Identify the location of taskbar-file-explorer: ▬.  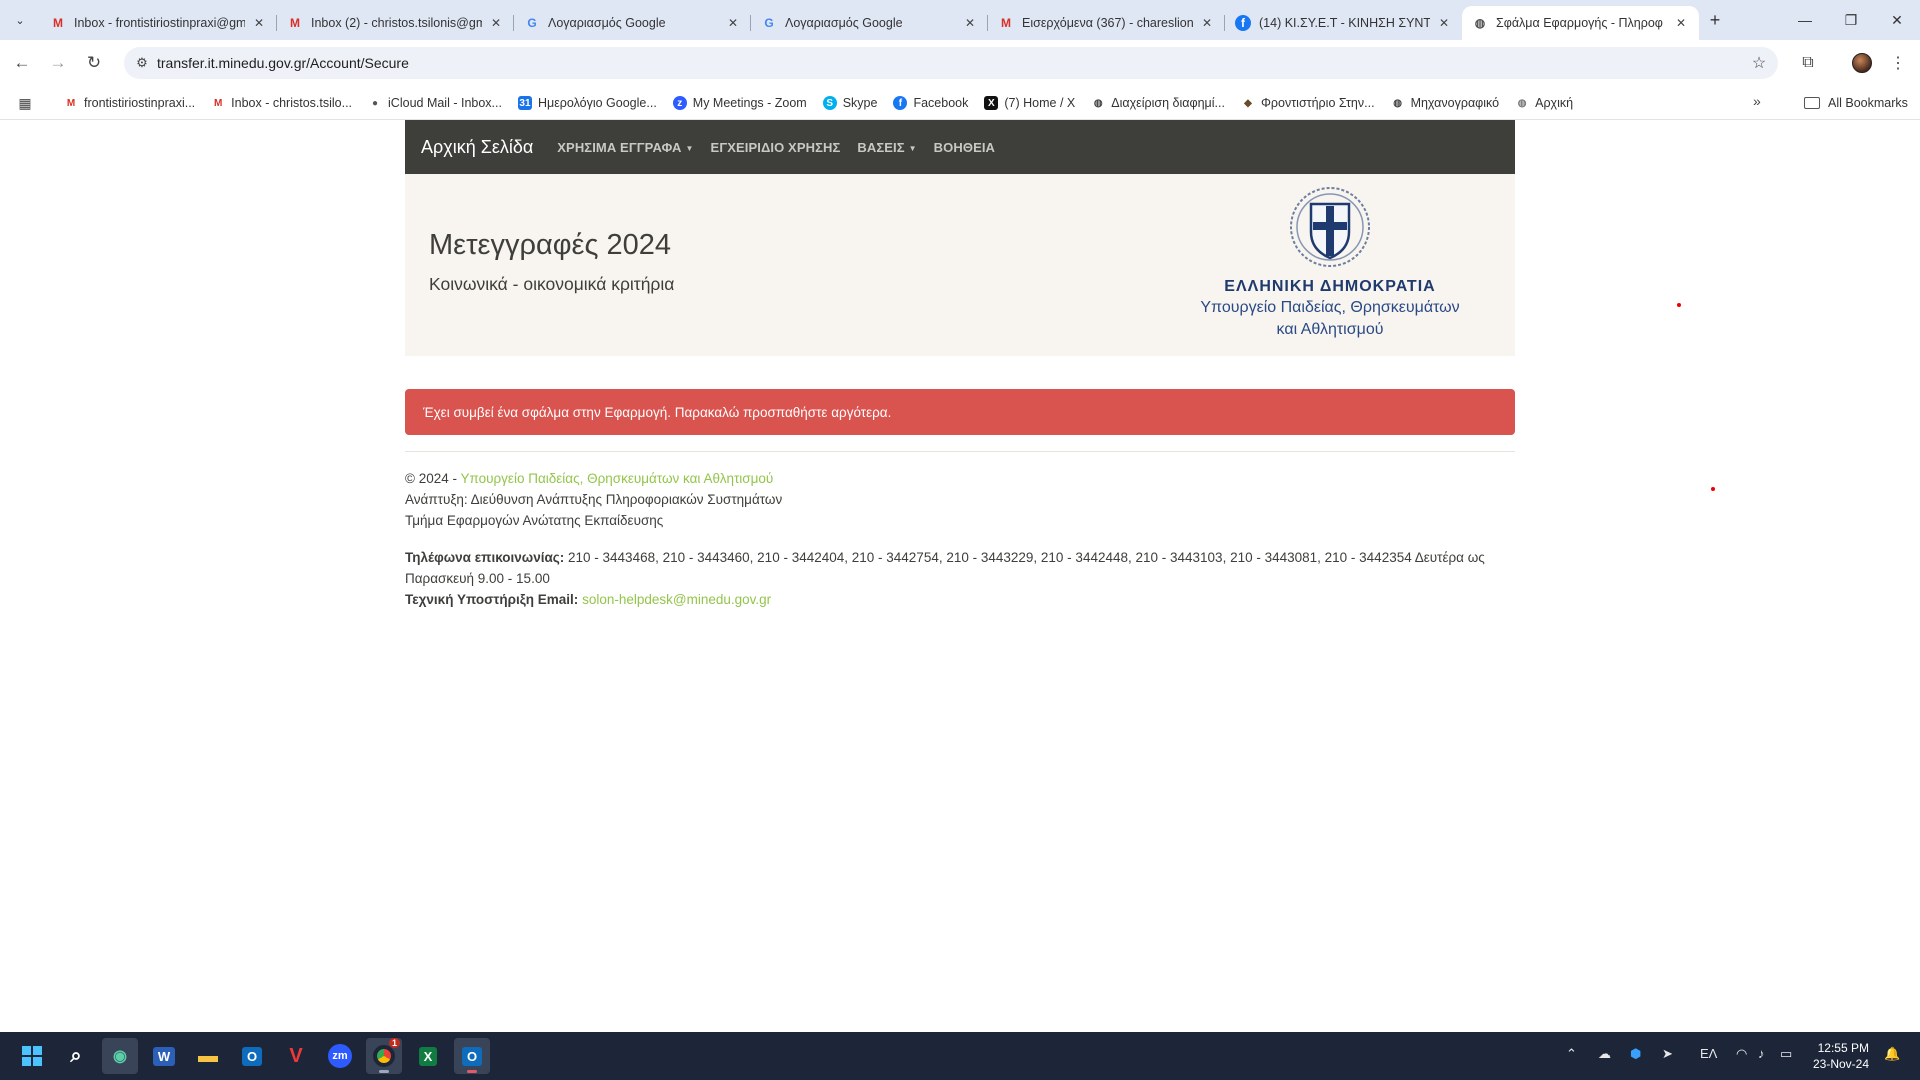
(208, 1056).